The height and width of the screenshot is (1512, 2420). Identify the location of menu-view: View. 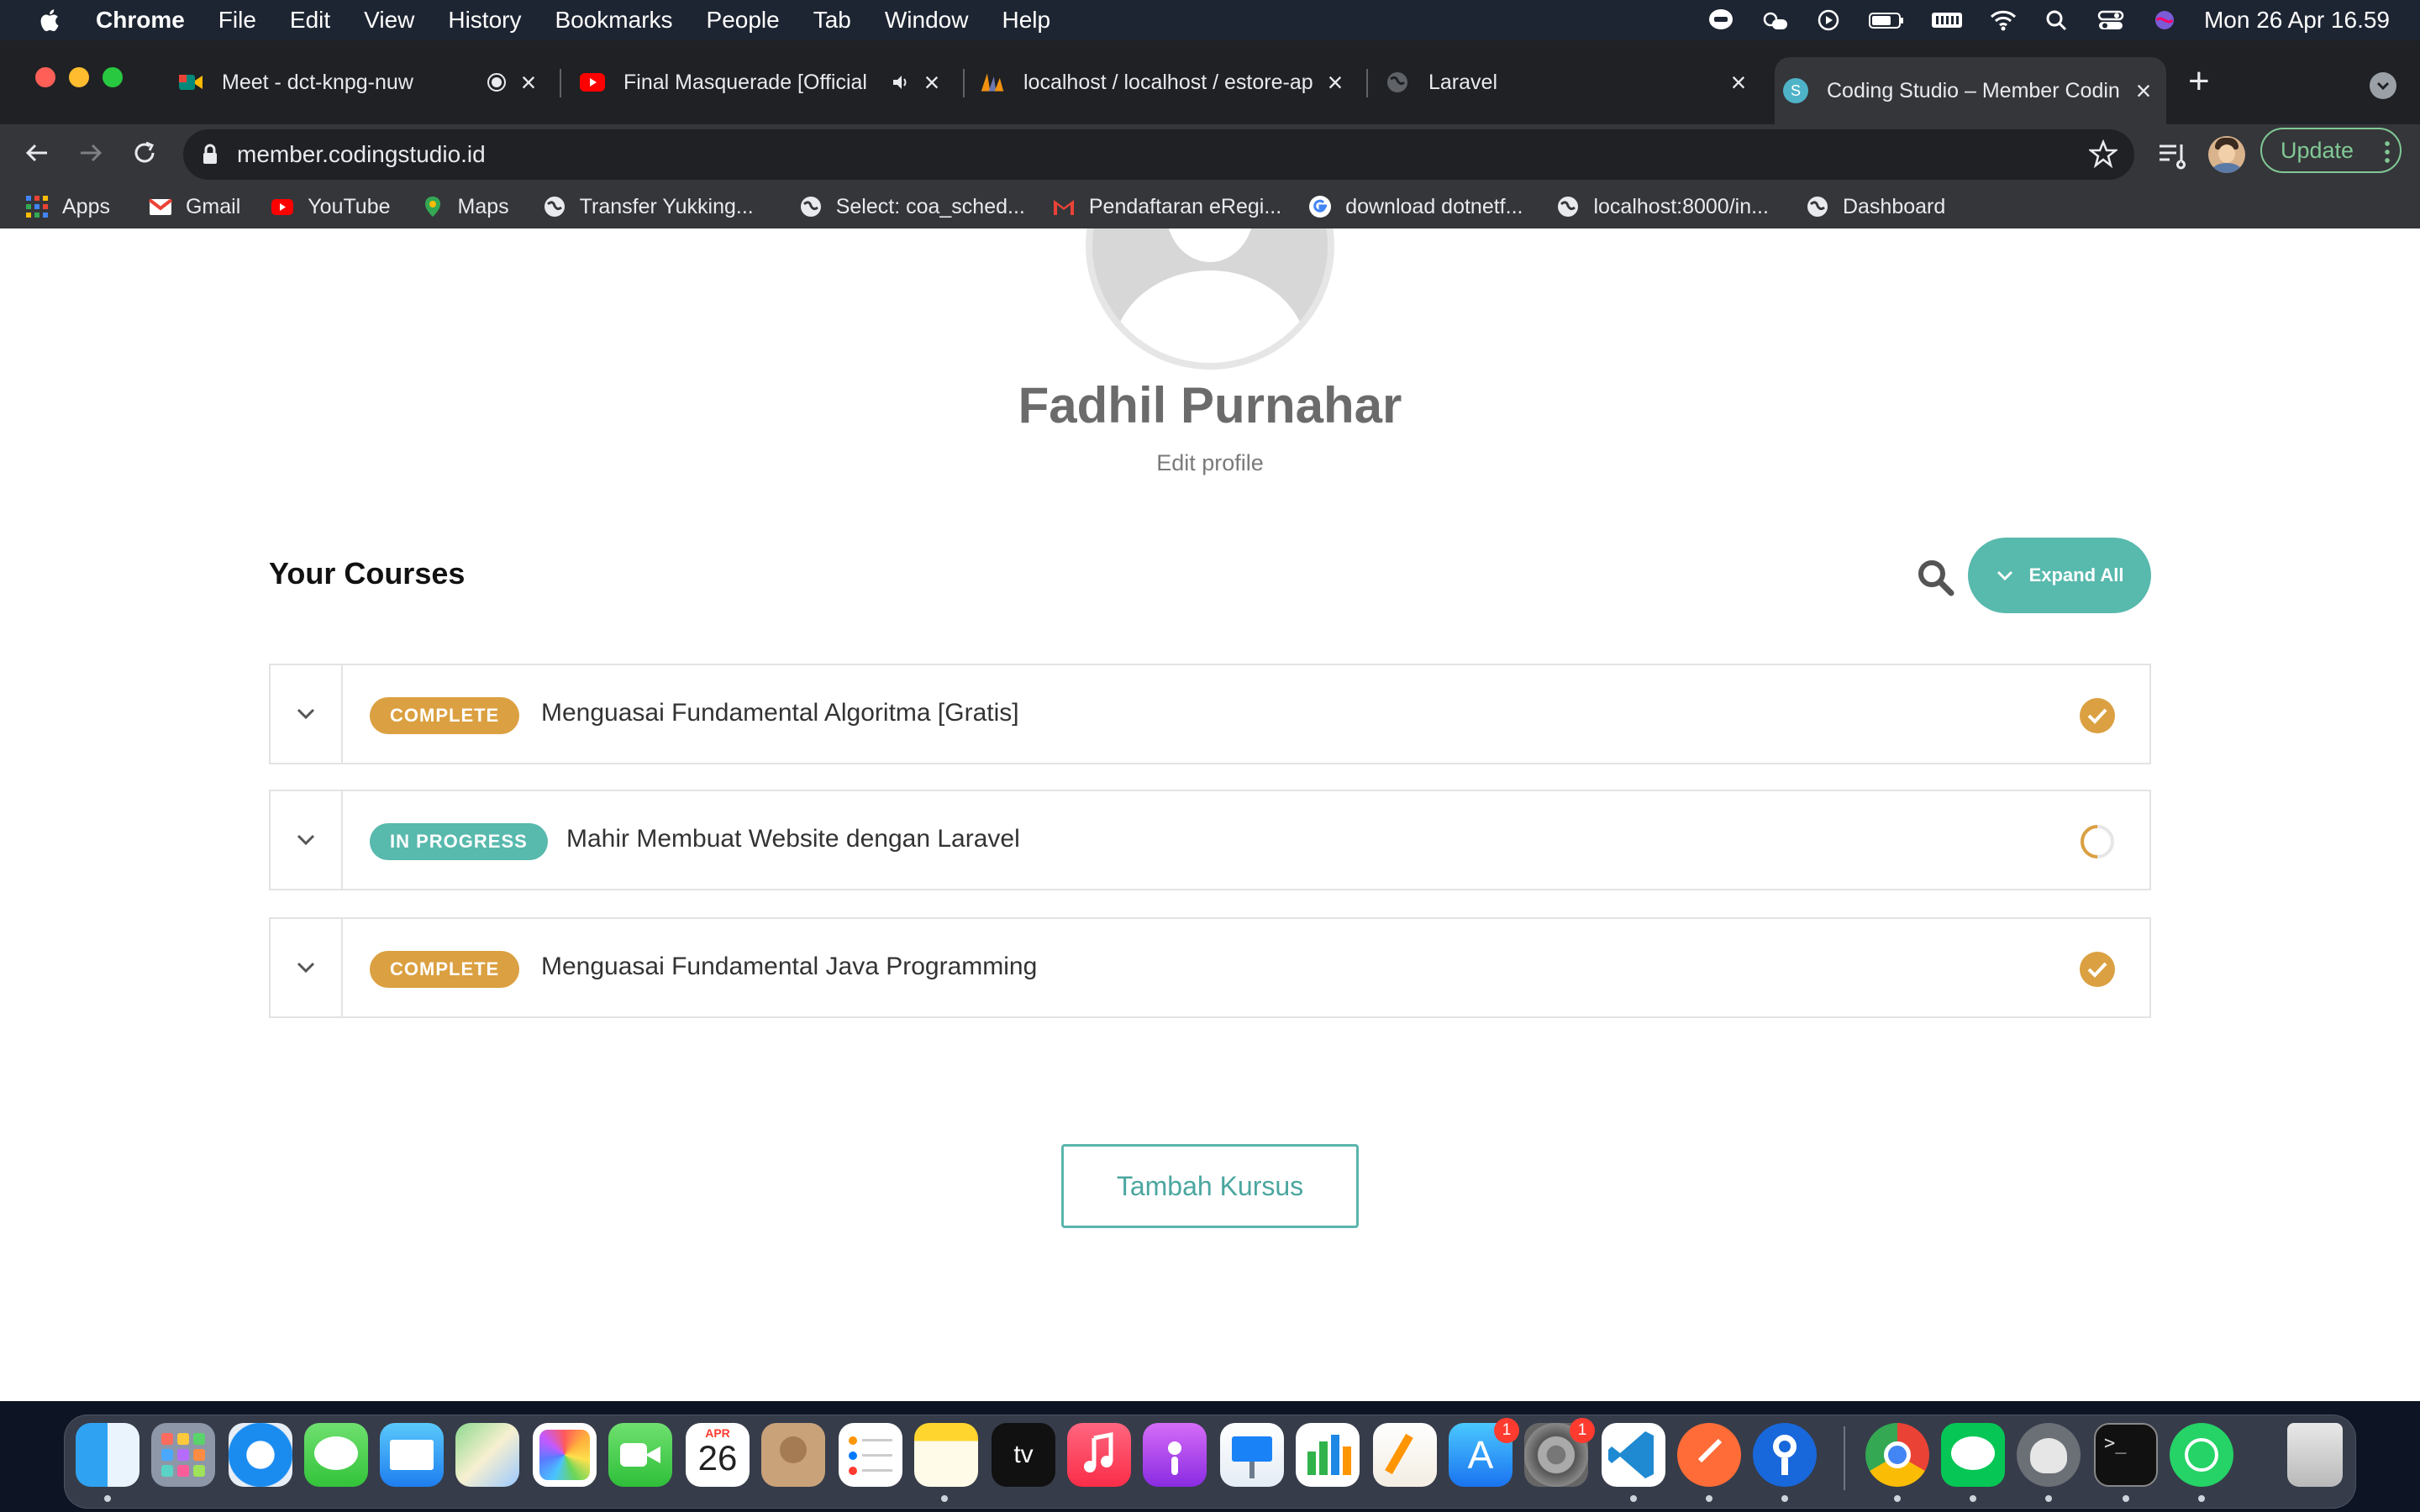
(389, 20).